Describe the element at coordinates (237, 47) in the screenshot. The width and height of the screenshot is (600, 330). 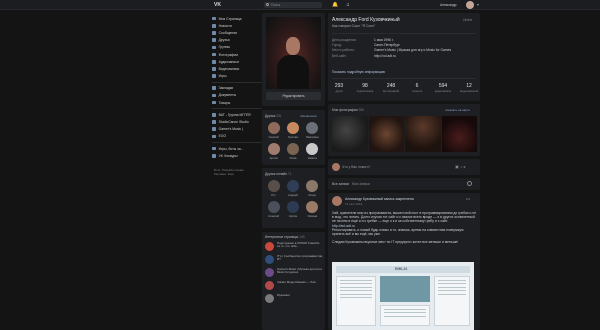
I see `sidebar-item: Группы` at that location.